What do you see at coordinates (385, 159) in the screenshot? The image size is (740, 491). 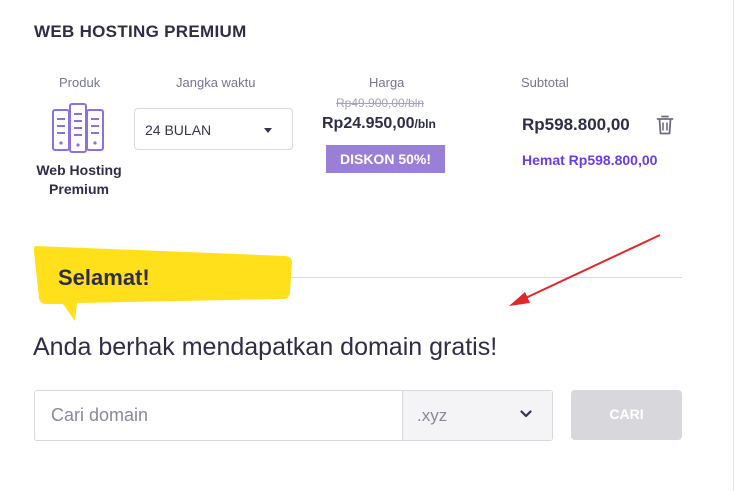 I see `discount-badge: DISKON 50%!` at bounding box center [385, 159].